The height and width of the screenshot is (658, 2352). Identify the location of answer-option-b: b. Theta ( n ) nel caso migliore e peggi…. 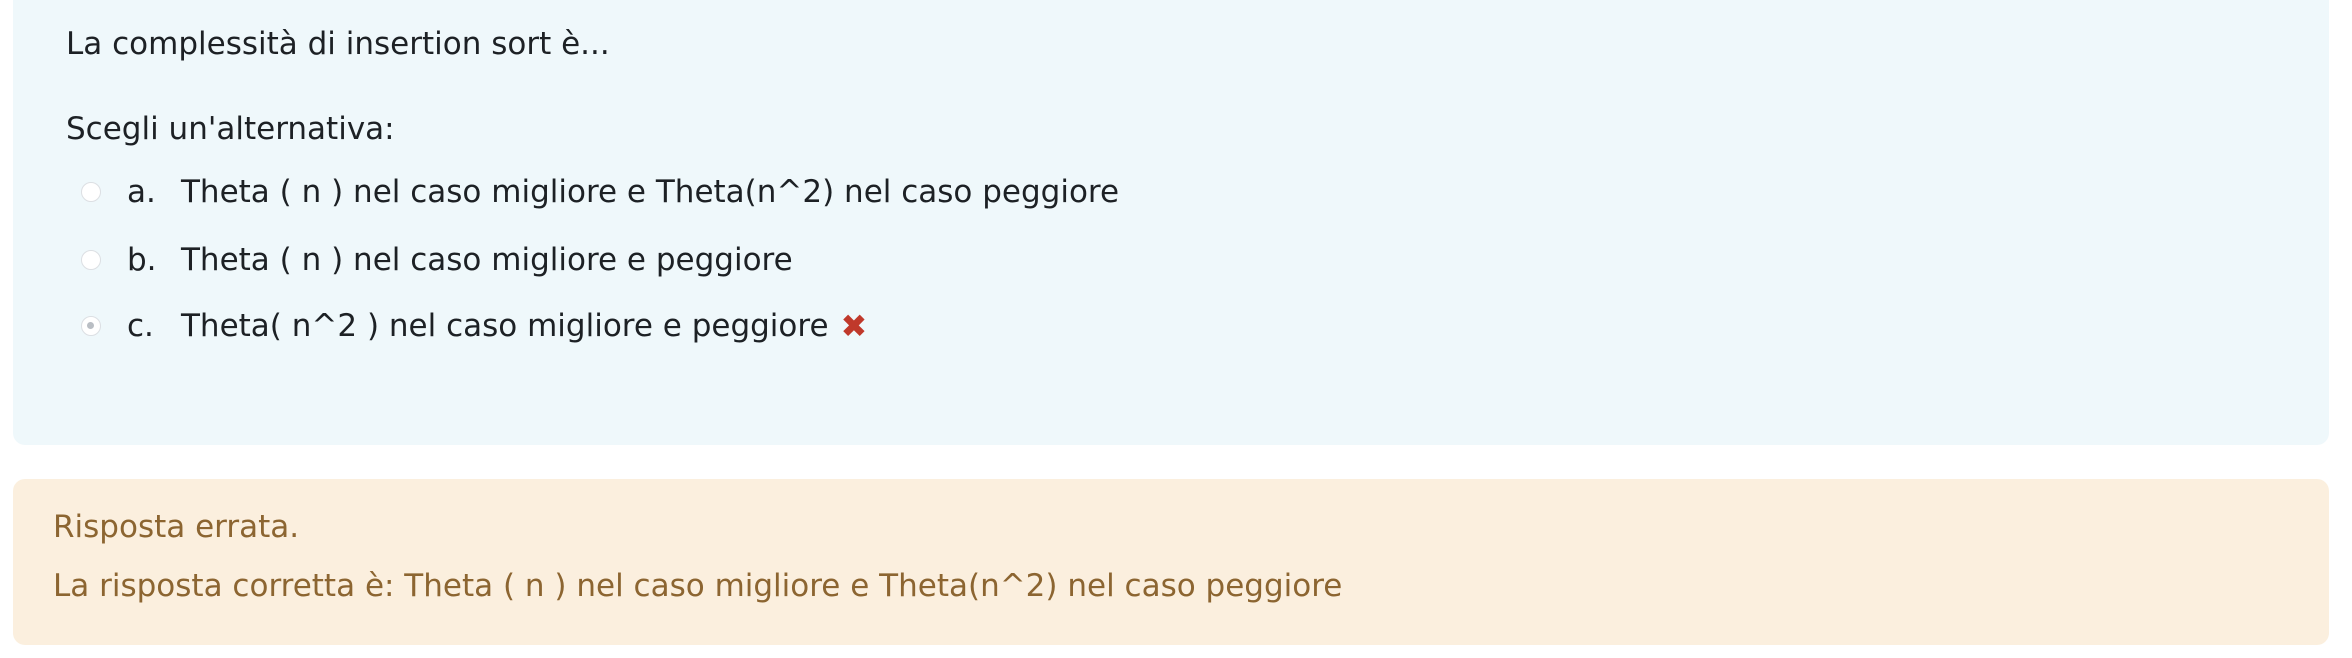
(437, 260).